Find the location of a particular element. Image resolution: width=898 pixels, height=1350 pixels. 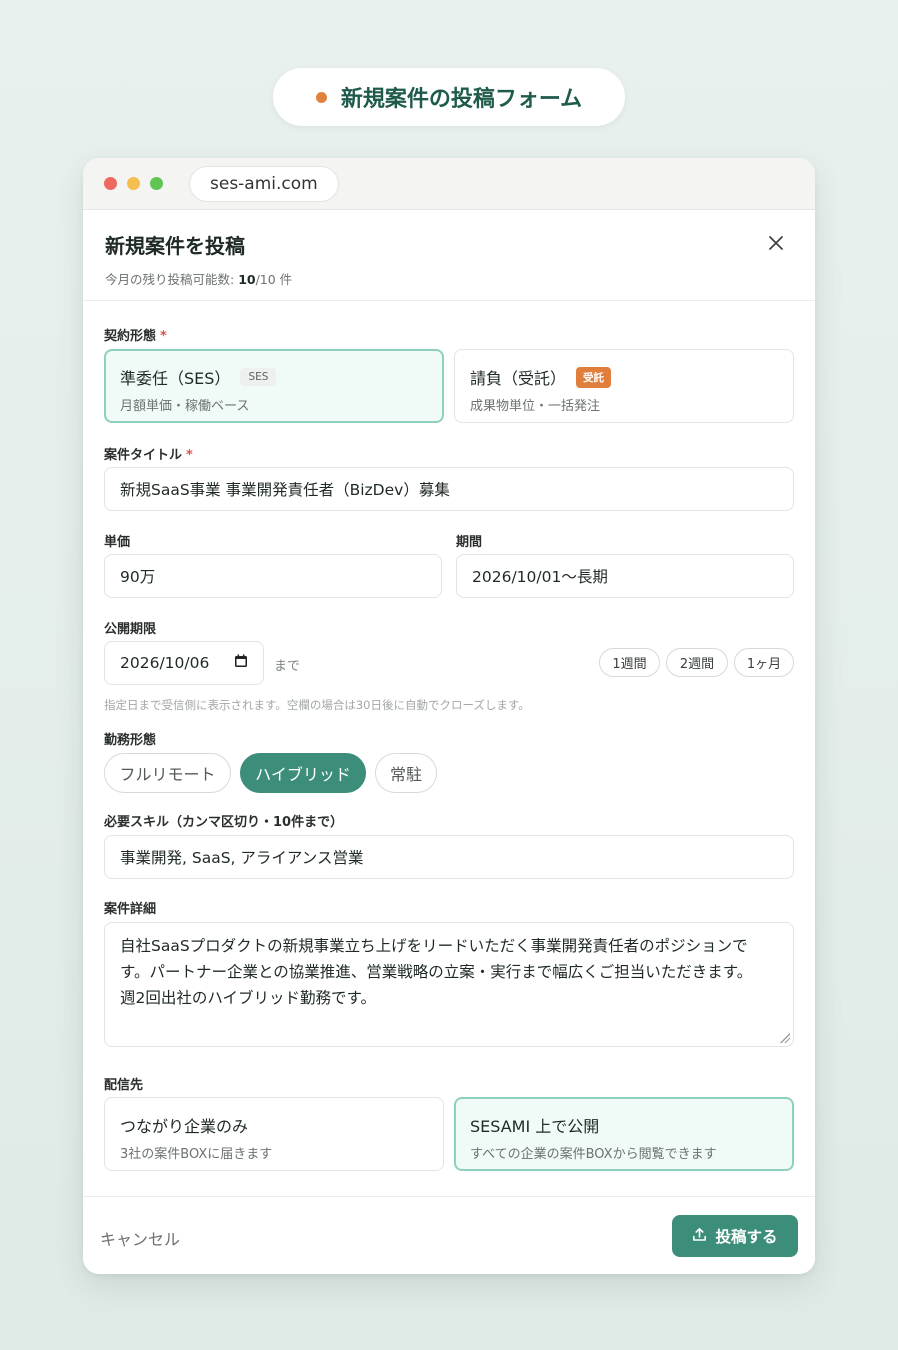

deadline-date-input: 2026/10/06 is located at coordinates (184, 663).